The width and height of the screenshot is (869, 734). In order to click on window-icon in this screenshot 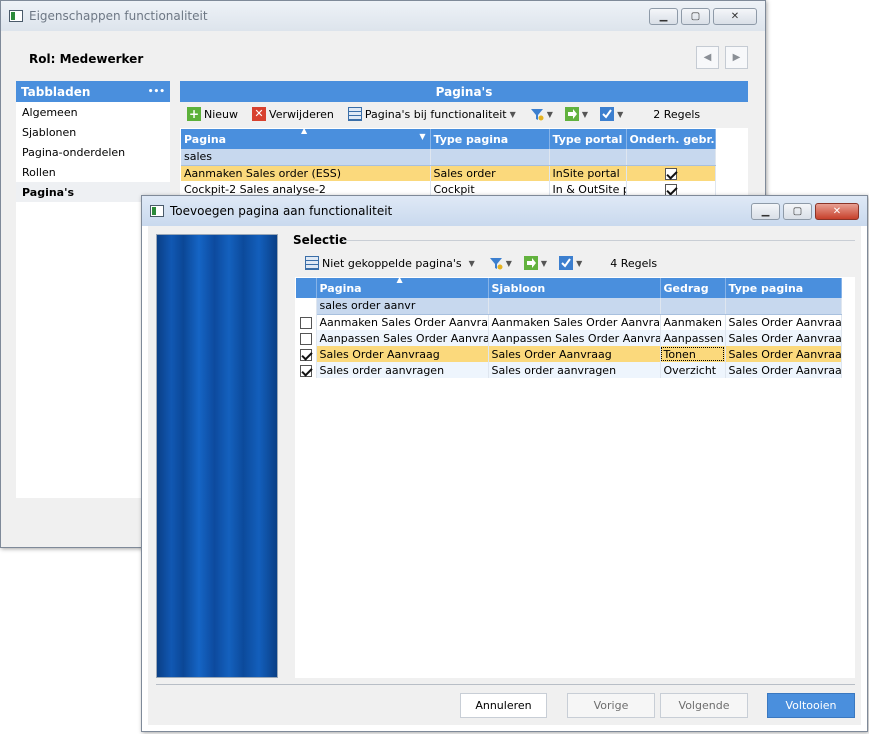, I will do `click(157, 211)`.